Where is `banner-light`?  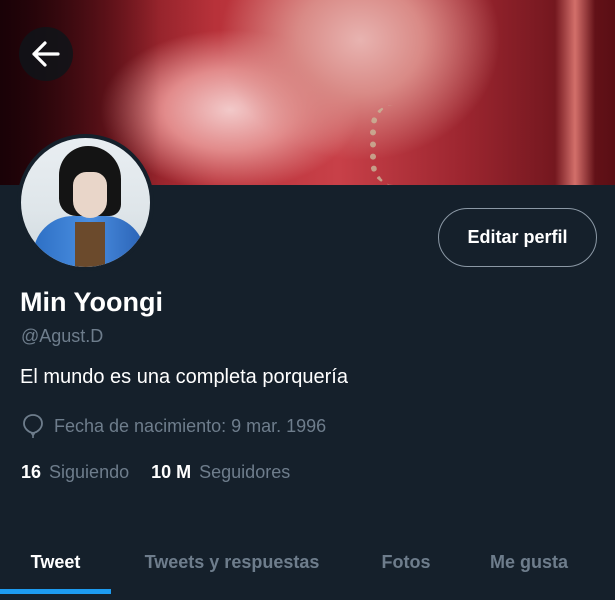
banner-light is located at coordinates (575, 92).